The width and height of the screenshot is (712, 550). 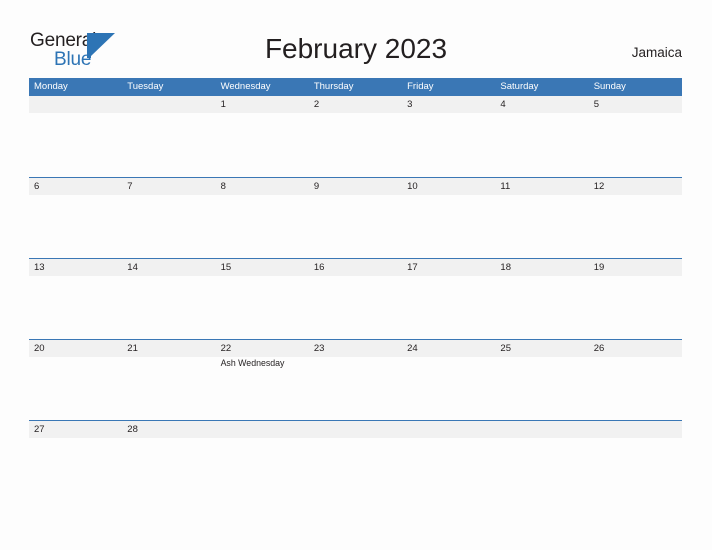 I want to click on calendar-week-row: 20 21 22 Ash Wednesday 23 24 25 26, so click(x=355, y=379).